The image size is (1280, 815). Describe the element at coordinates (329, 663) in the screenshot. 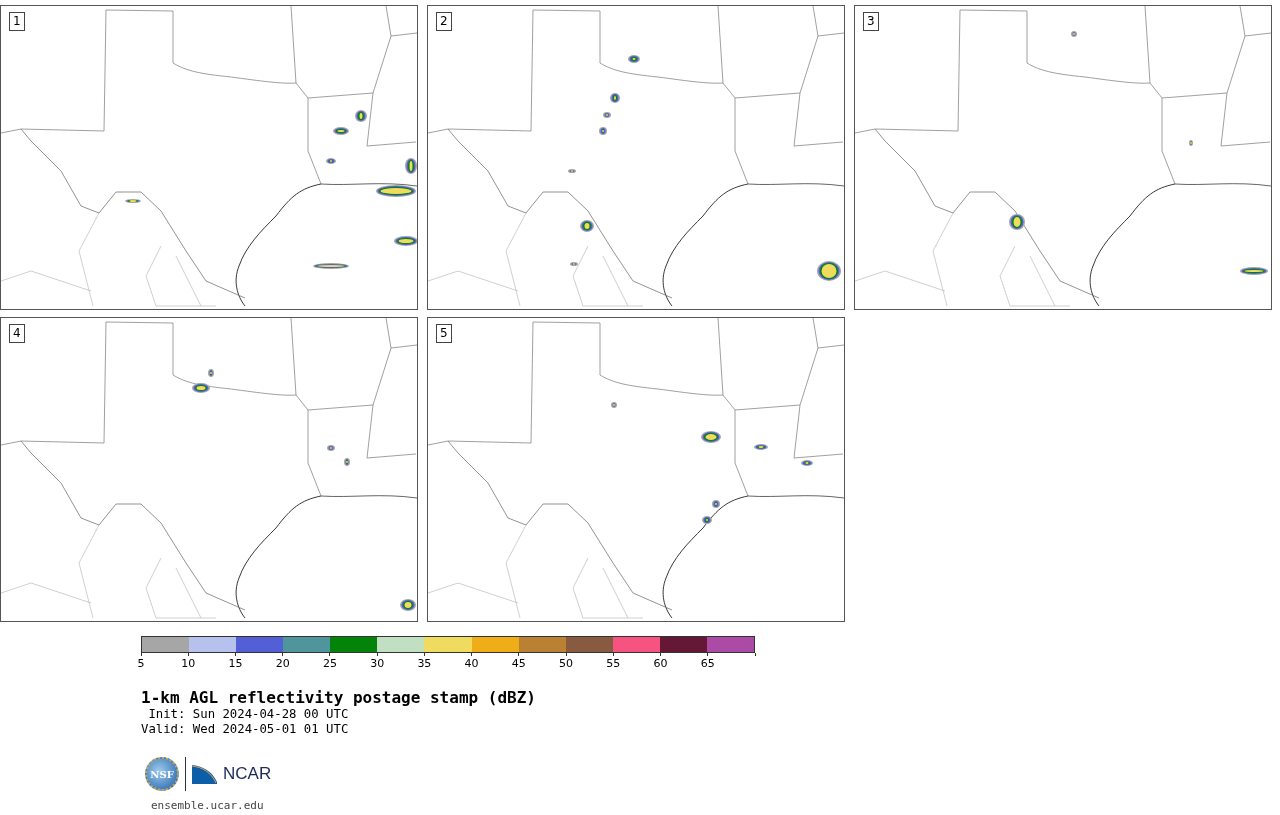

I see `tick-label: 25` at that location.